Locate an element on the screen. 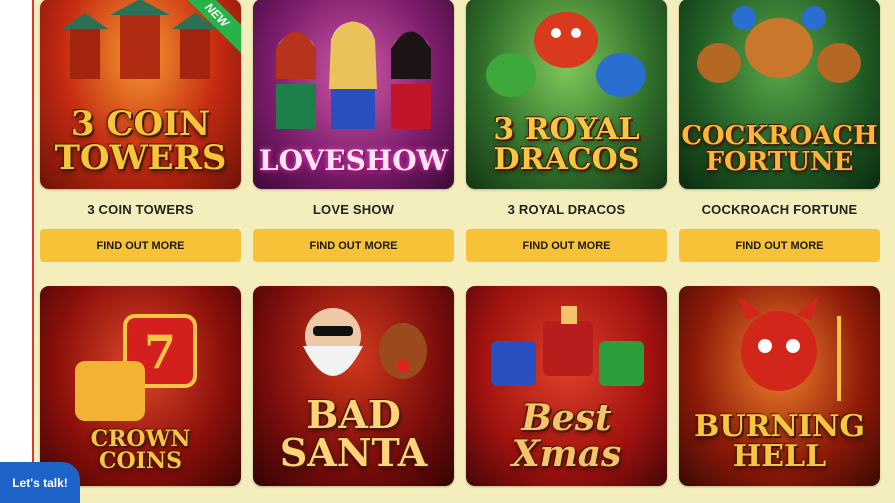 This screenshot has height=503, width=895. game-title: 3 COIN TOWERS is located at coordinates (140, 209).